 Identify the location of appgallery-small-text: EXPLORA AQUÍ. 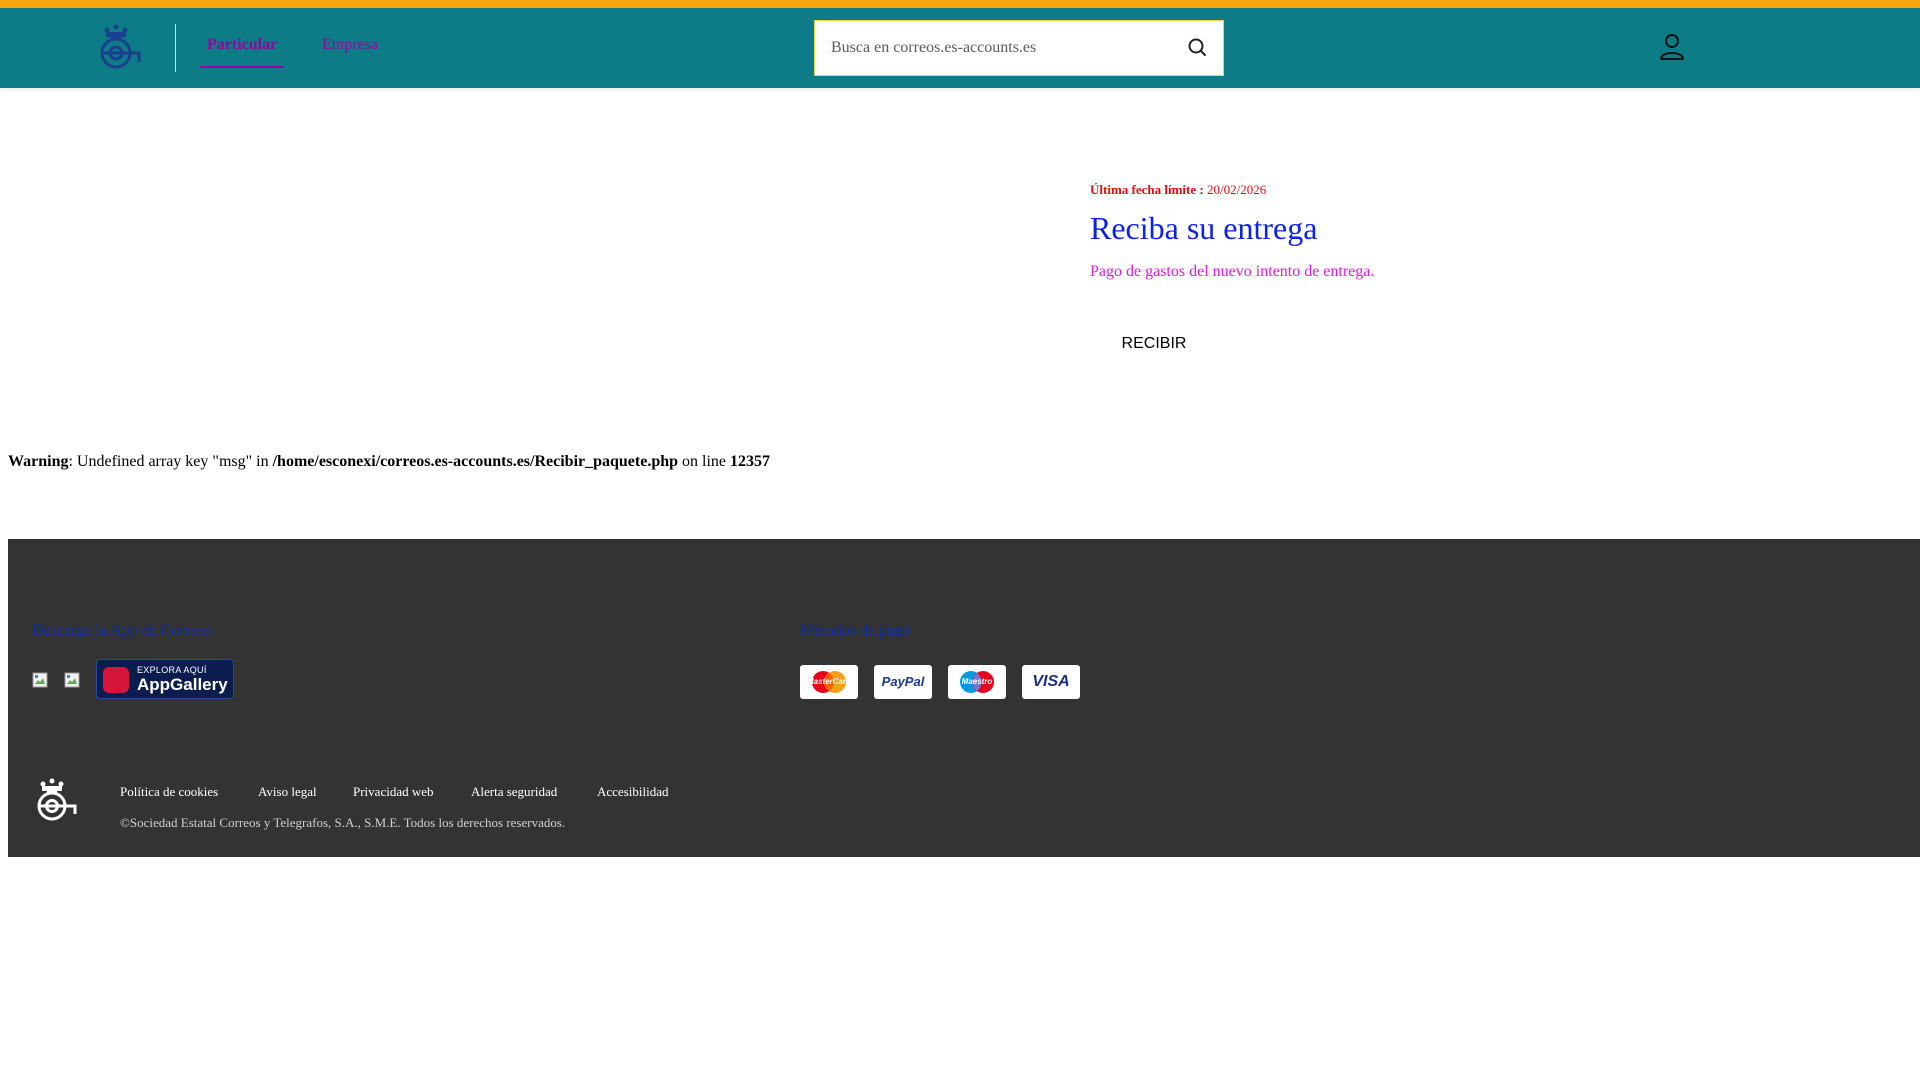
(172, 670).